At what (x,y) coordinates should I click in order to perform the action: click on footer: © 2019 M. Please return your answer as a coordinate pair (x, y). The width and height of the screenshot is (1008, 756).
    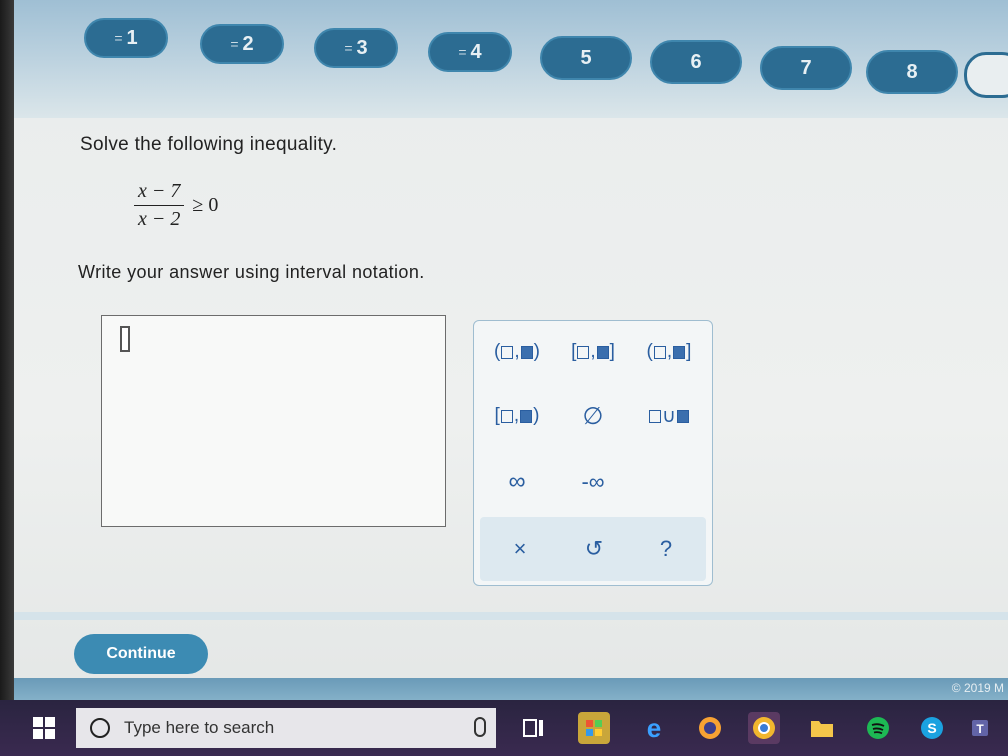
    Looking at the image, I should click on (511, 689).